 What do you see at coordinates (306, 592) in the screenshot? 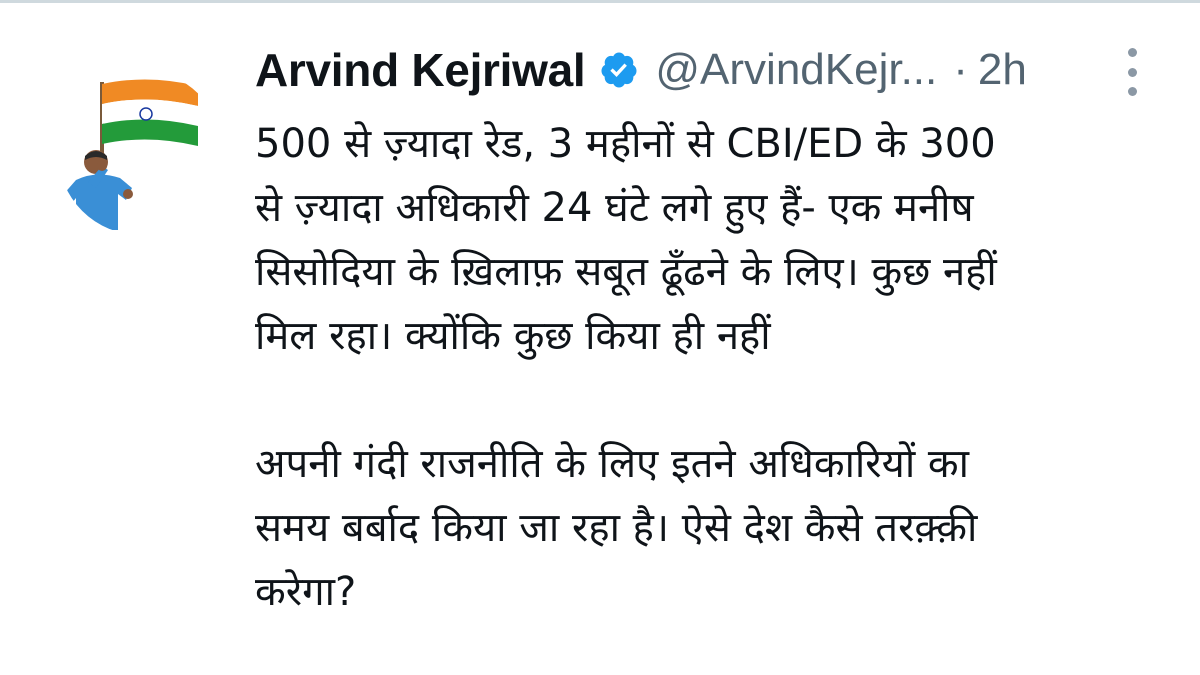
I see `tweet-text-line: करेगा?` at bounding box center [306, 592].